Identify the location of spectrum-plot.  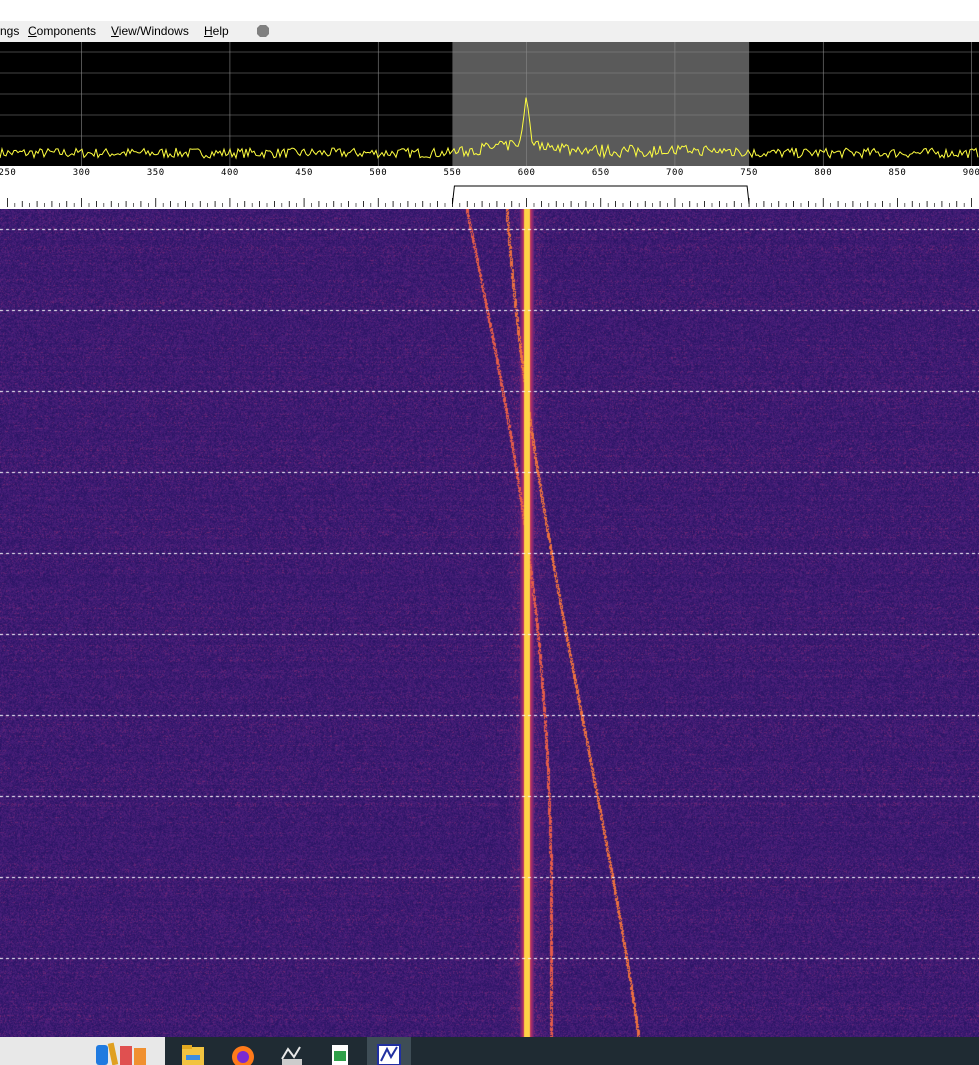
(489, 104).